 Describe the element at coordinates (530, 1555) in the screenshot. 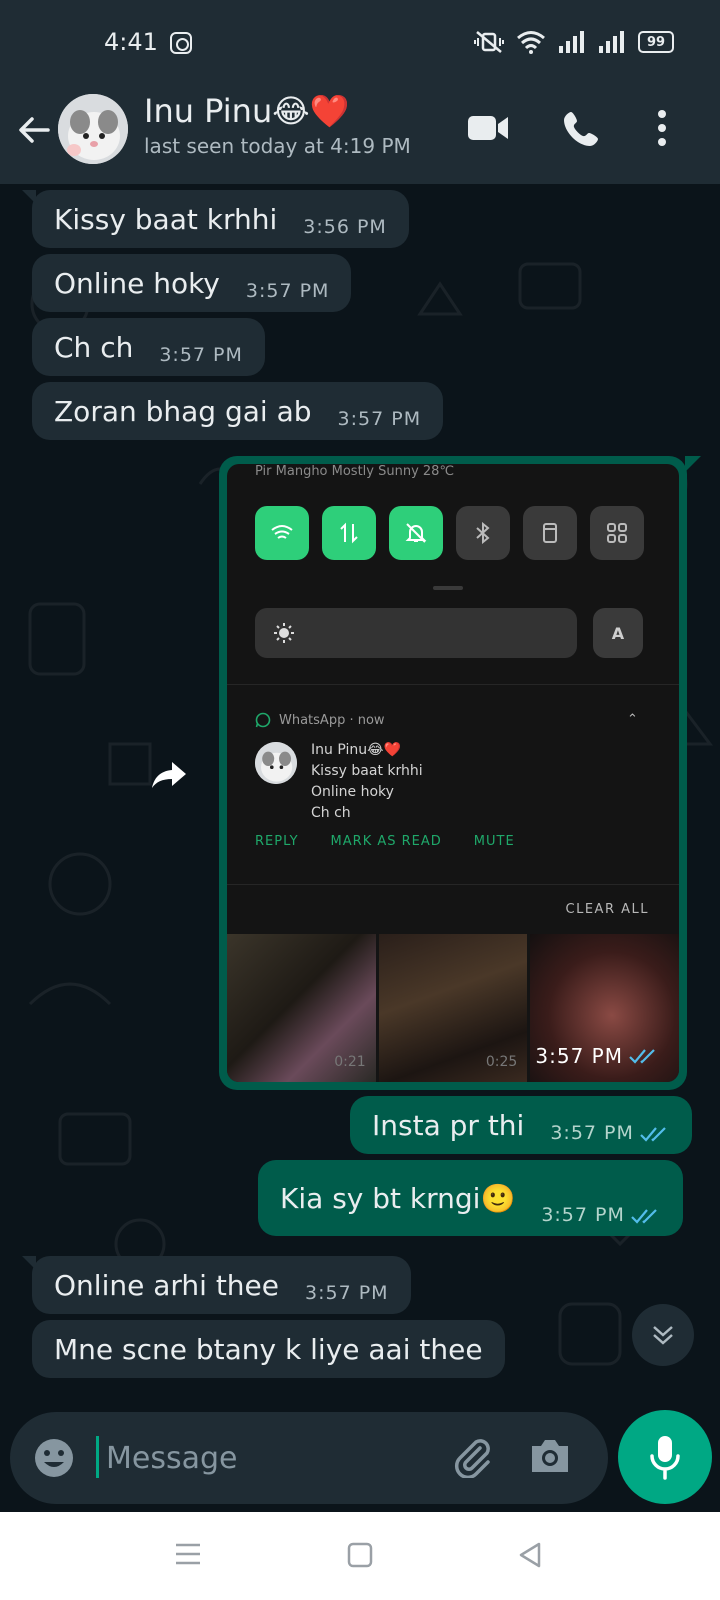

I see `back-nav-icon` at that location.